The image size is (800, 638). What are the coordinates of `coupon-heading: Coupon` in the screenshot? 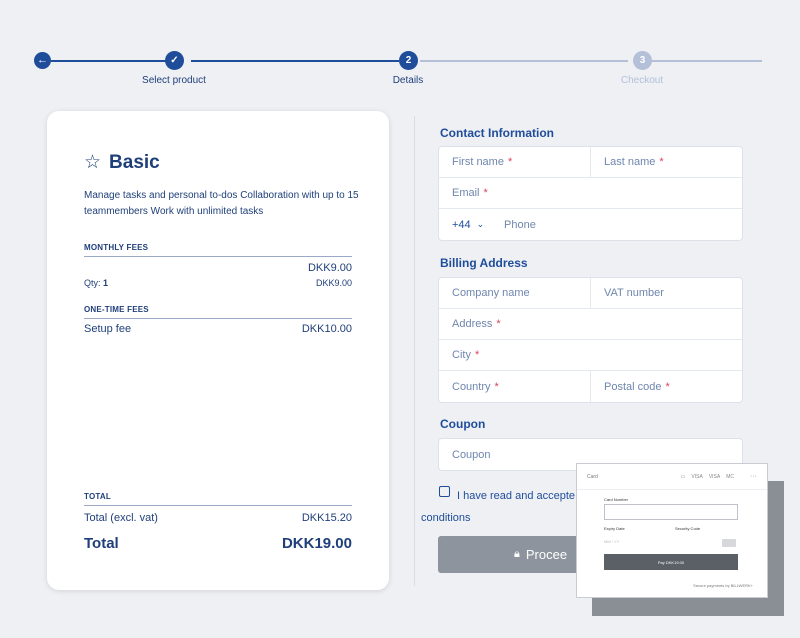 It's located at (463, 424).